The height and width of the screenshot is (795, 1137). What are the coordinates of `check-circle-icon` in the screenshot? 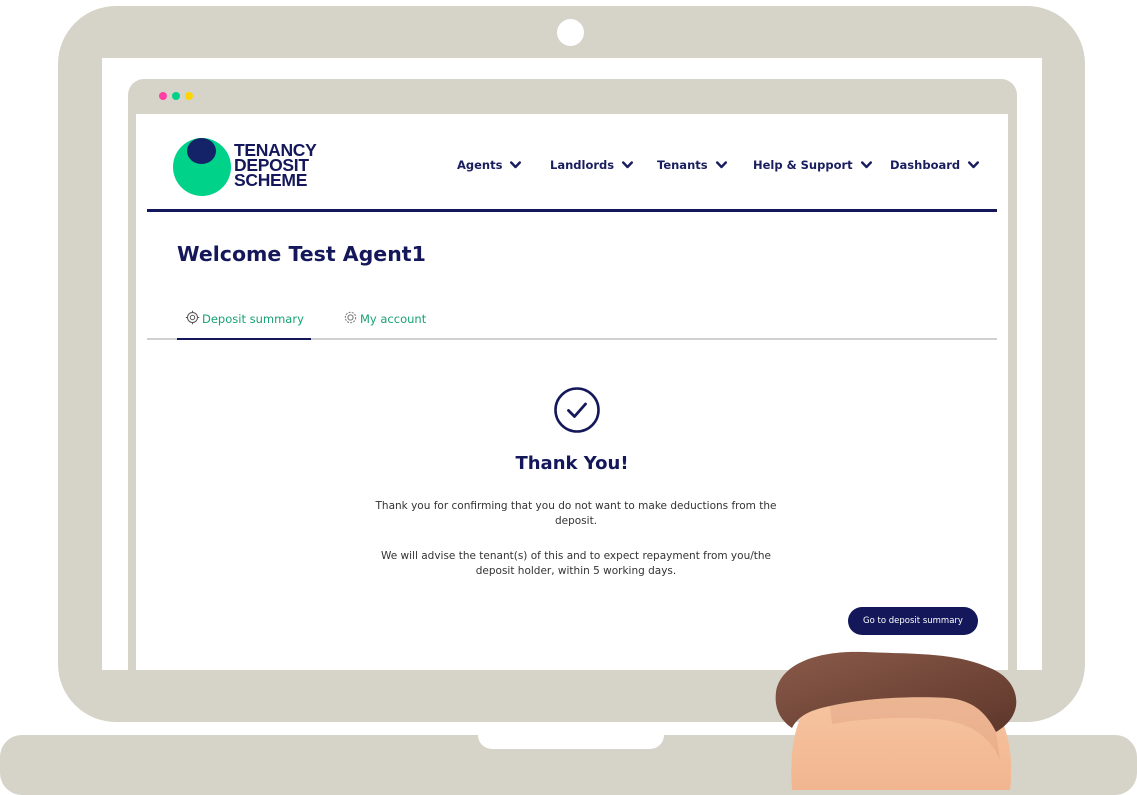 It's located at (577, 412).